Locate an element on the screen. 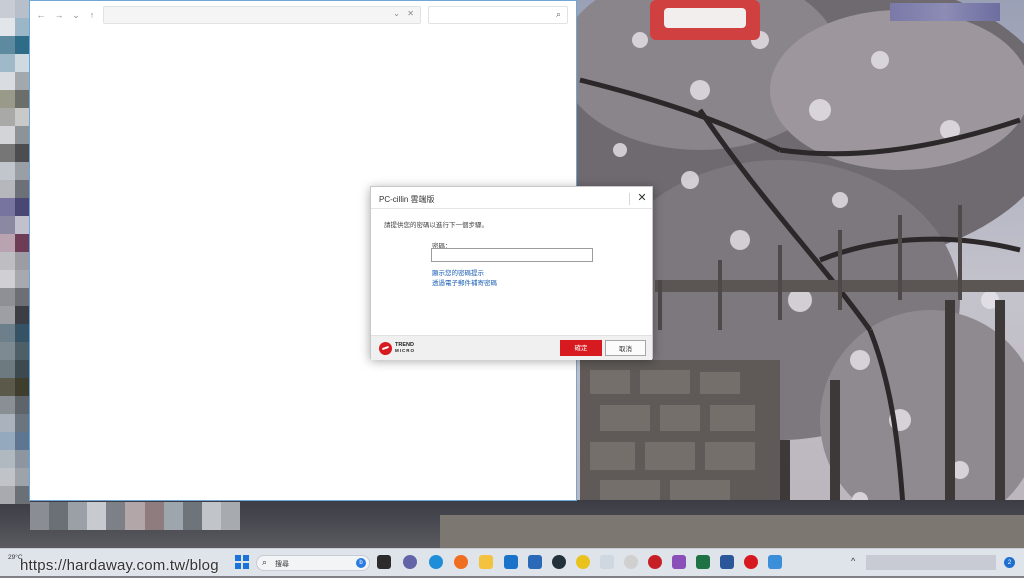 The height and width of the screenshot is (578, 1024). mail-icon is located at coordinates (511, 562).